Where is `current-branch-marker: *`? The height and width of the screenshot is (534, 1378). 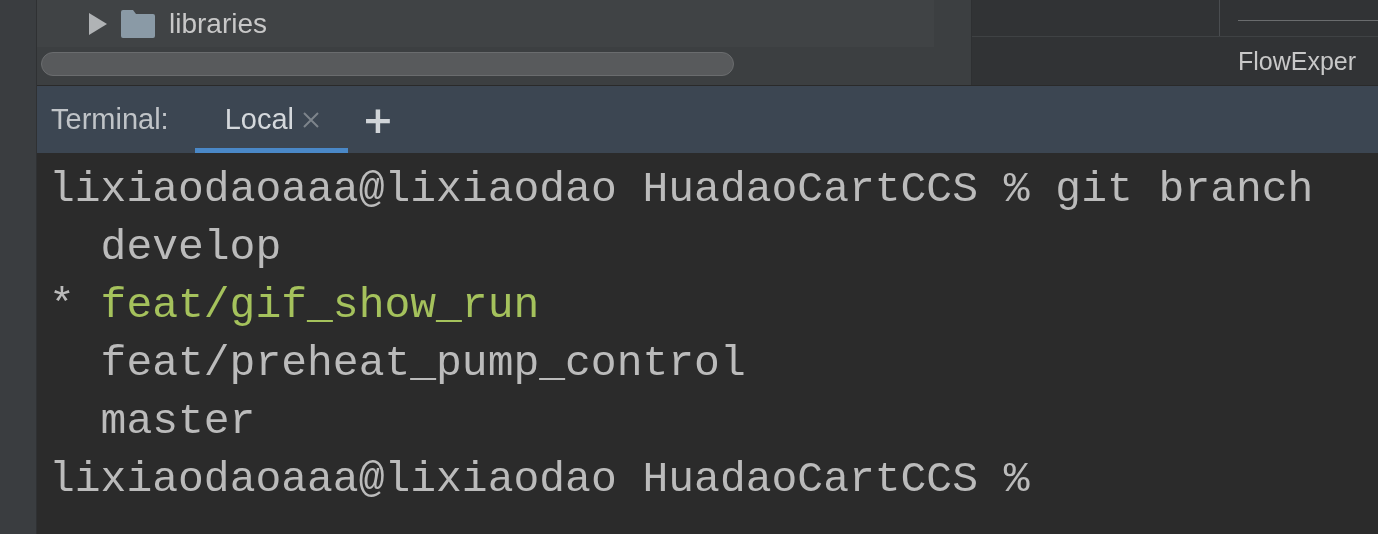 current-branch-marker: * is located at coordinates (62, 305).